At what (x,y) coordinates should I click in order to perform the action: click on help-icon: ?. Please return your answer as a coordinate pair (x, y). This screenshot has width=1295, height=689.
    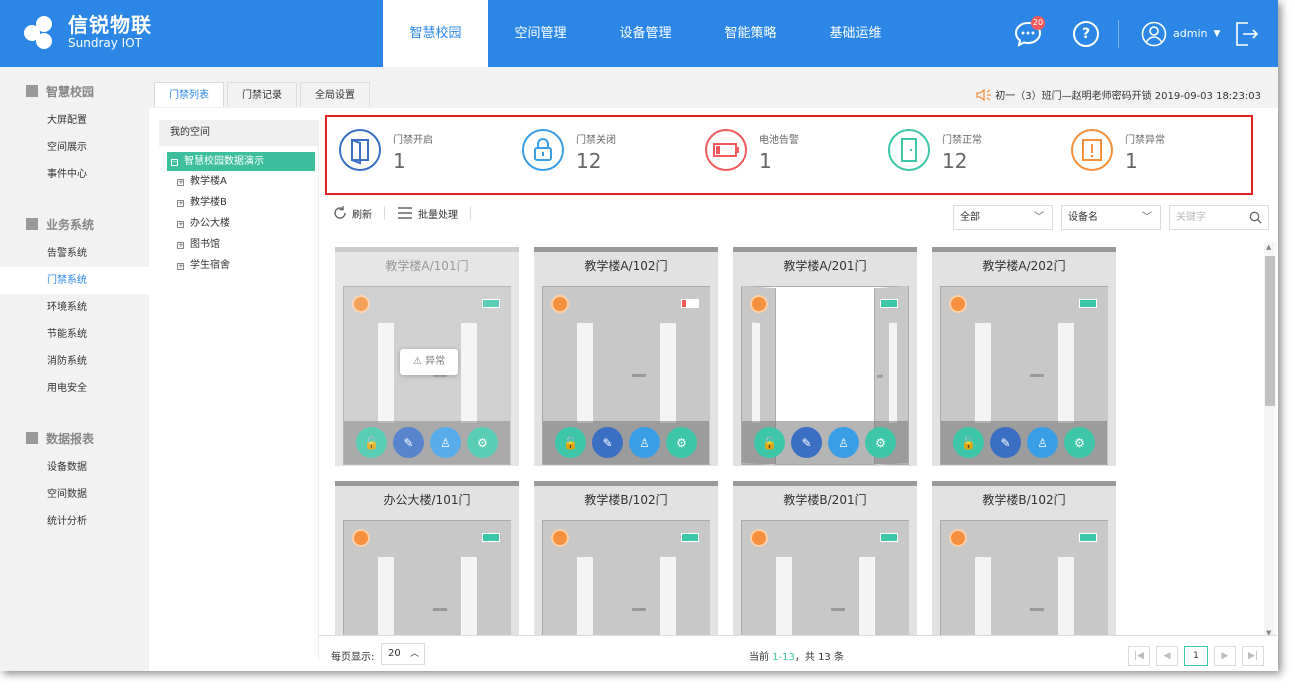
    Looking at the image, I should click on (1086, 33).